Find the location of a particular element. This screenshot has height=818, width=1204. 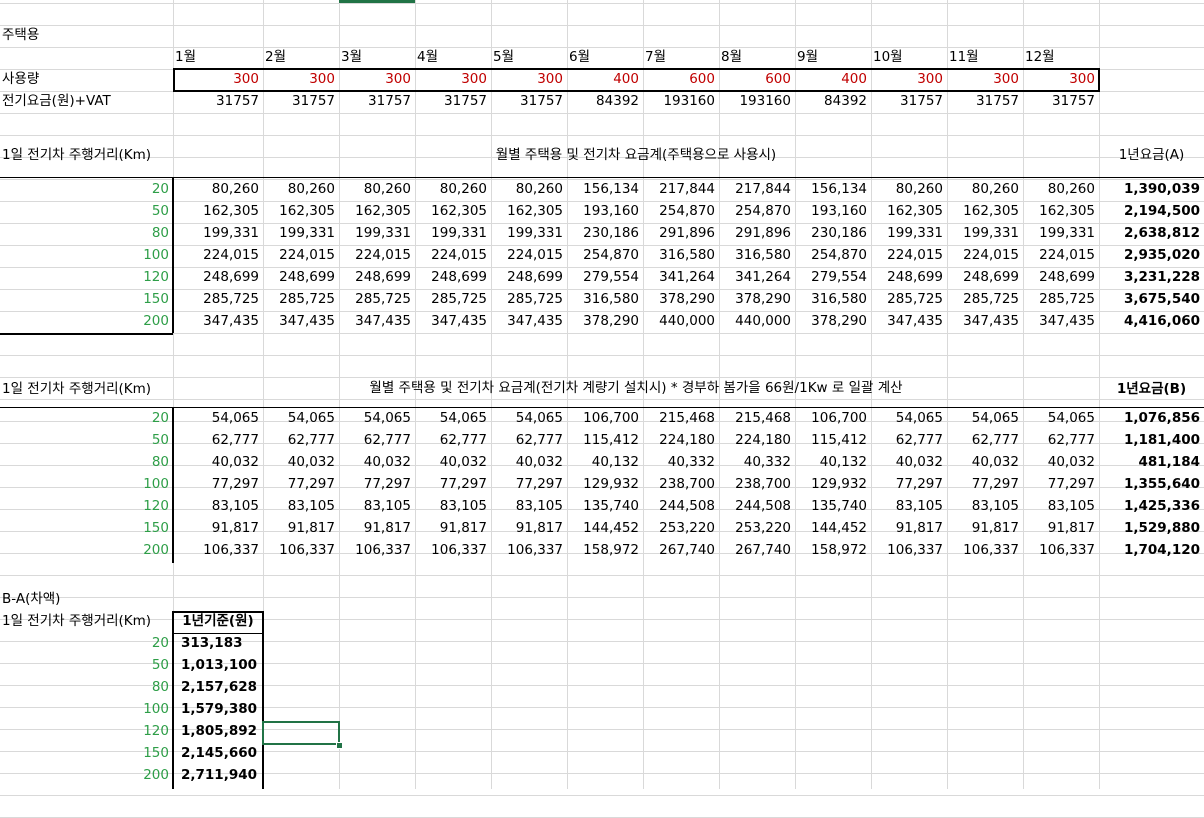

table-a-km: 20 is located at coordinates (86, 189).